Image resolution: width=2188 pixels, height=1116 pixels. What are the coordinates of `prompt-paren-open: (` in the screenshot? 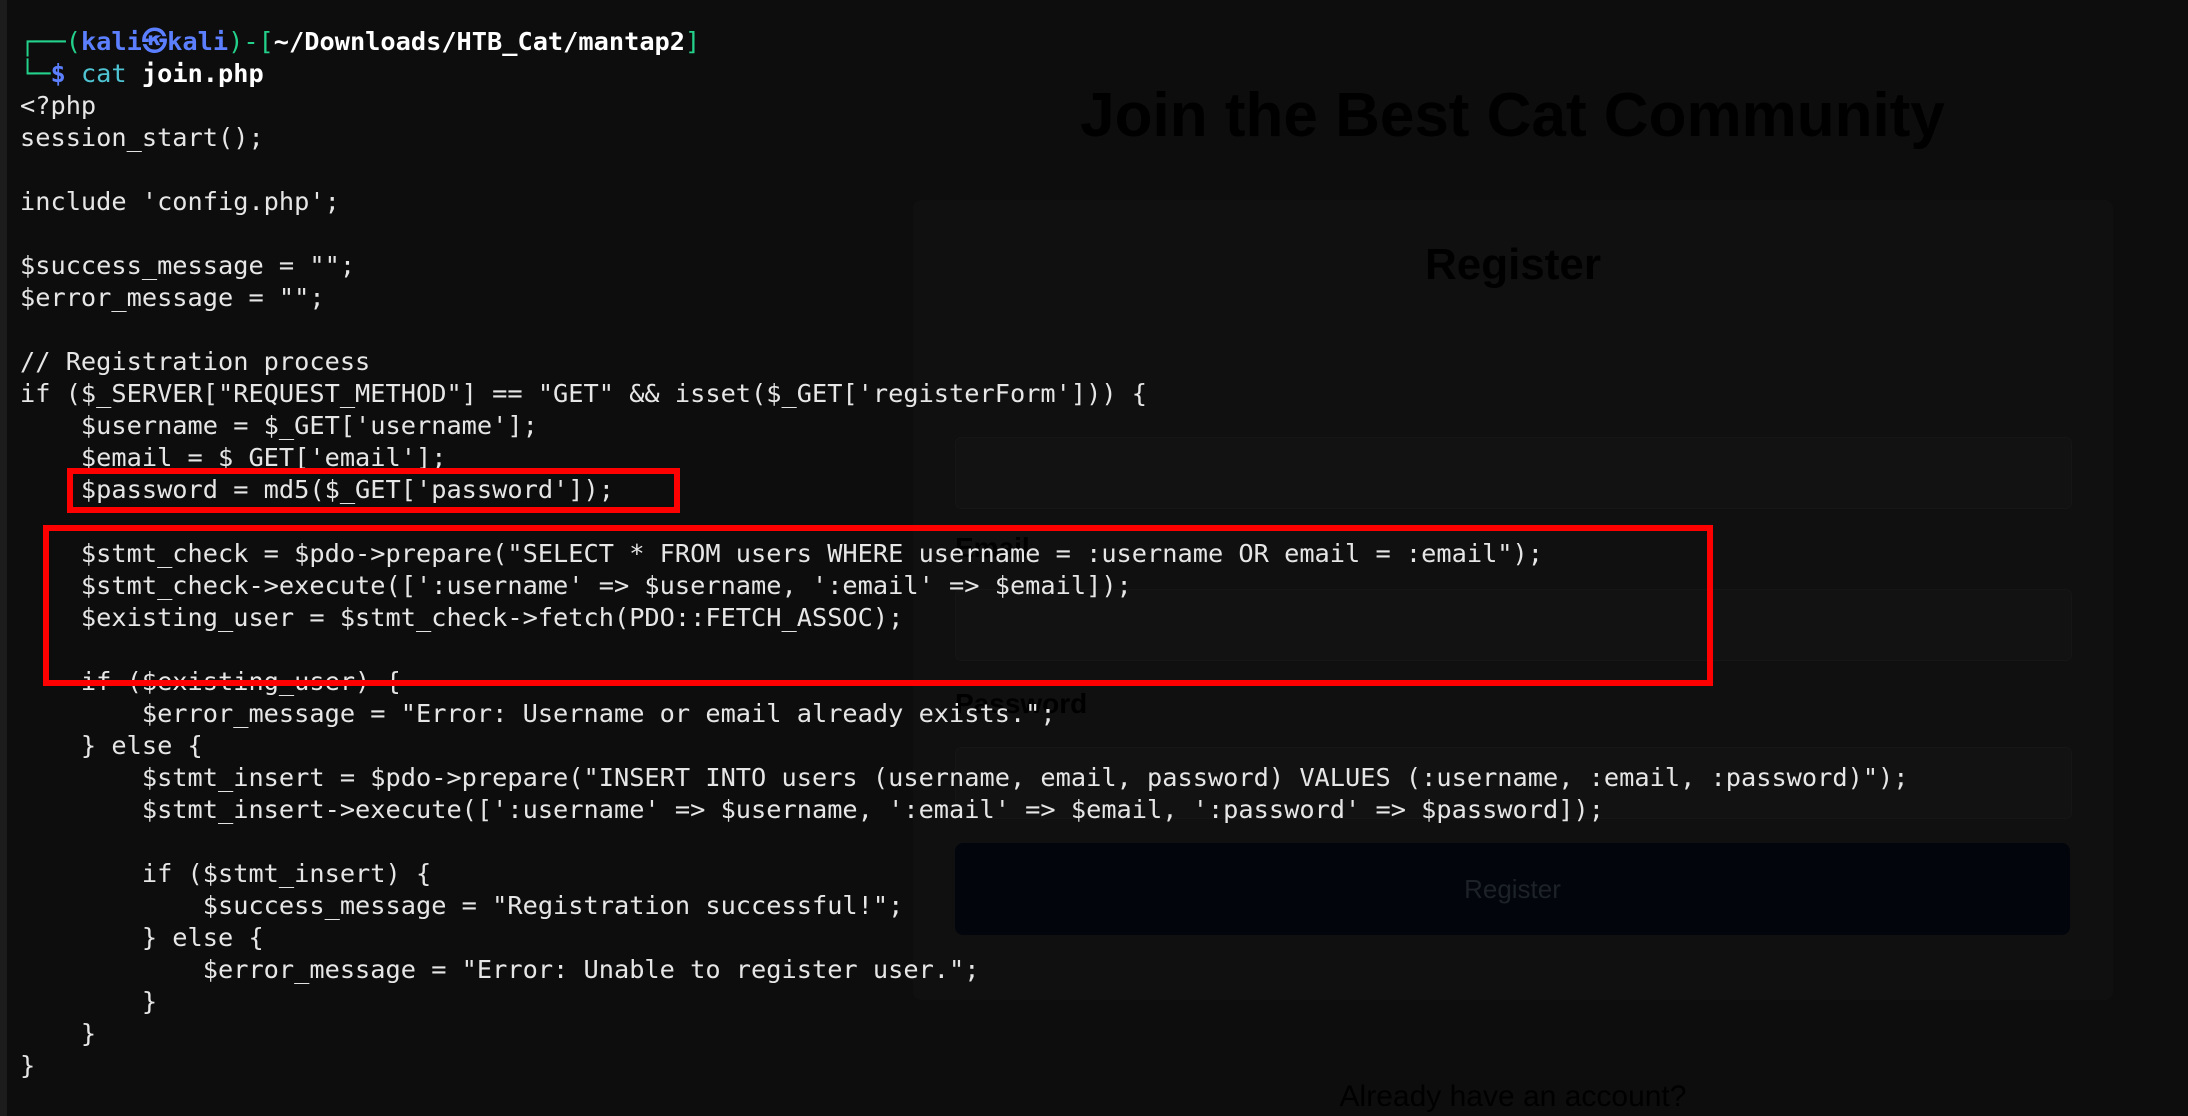 It's located at (73, 41).